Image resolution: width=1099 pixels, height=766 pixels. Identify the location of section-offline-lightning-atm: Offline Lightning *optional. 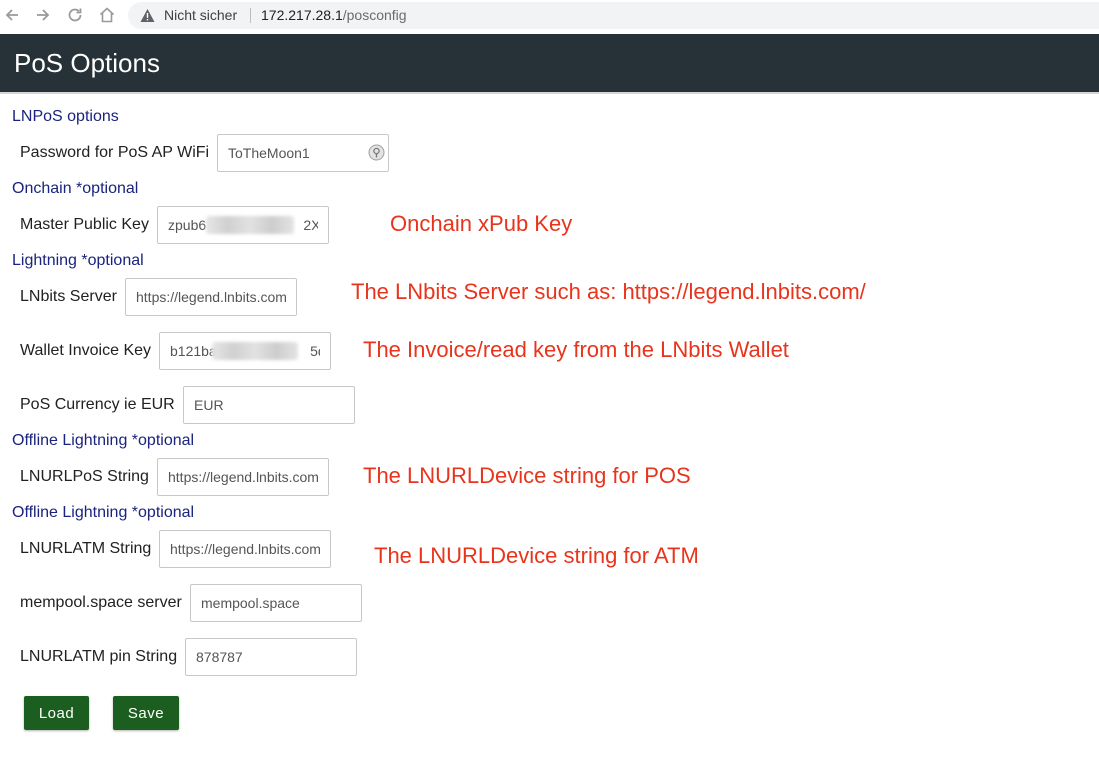
(103, 512).